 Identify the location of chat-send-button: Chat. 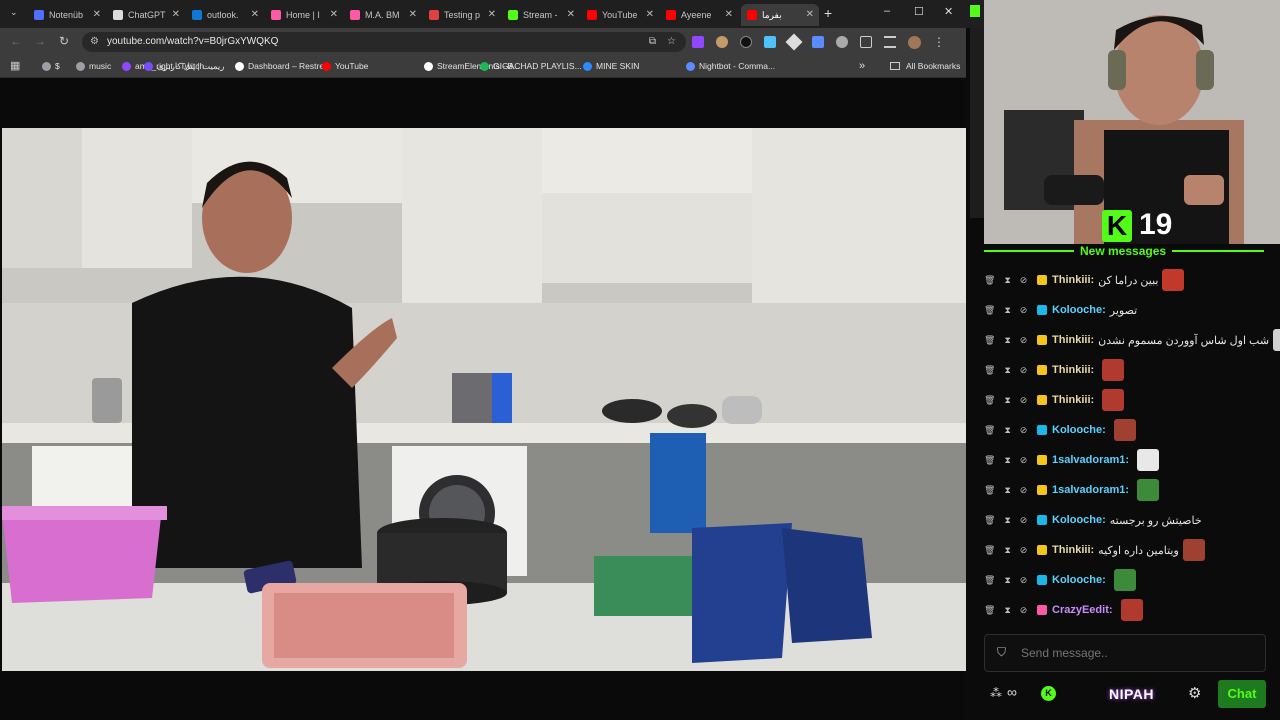
(1242, 694).